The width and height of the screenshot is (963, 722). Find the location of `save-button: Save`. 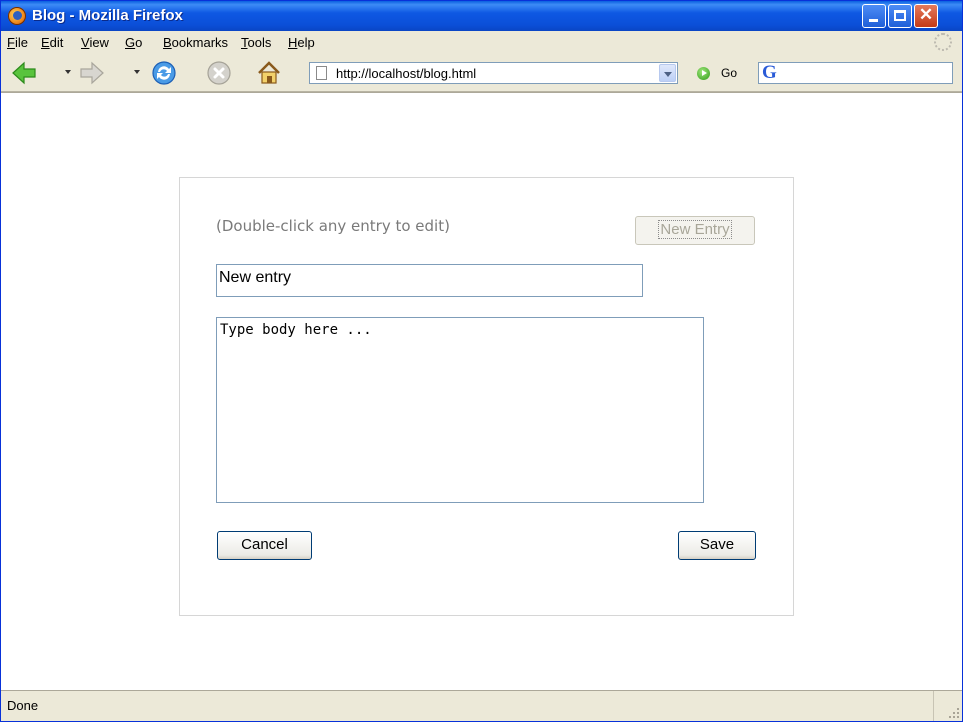

save-button: Save is located at coordinates (717, 545).